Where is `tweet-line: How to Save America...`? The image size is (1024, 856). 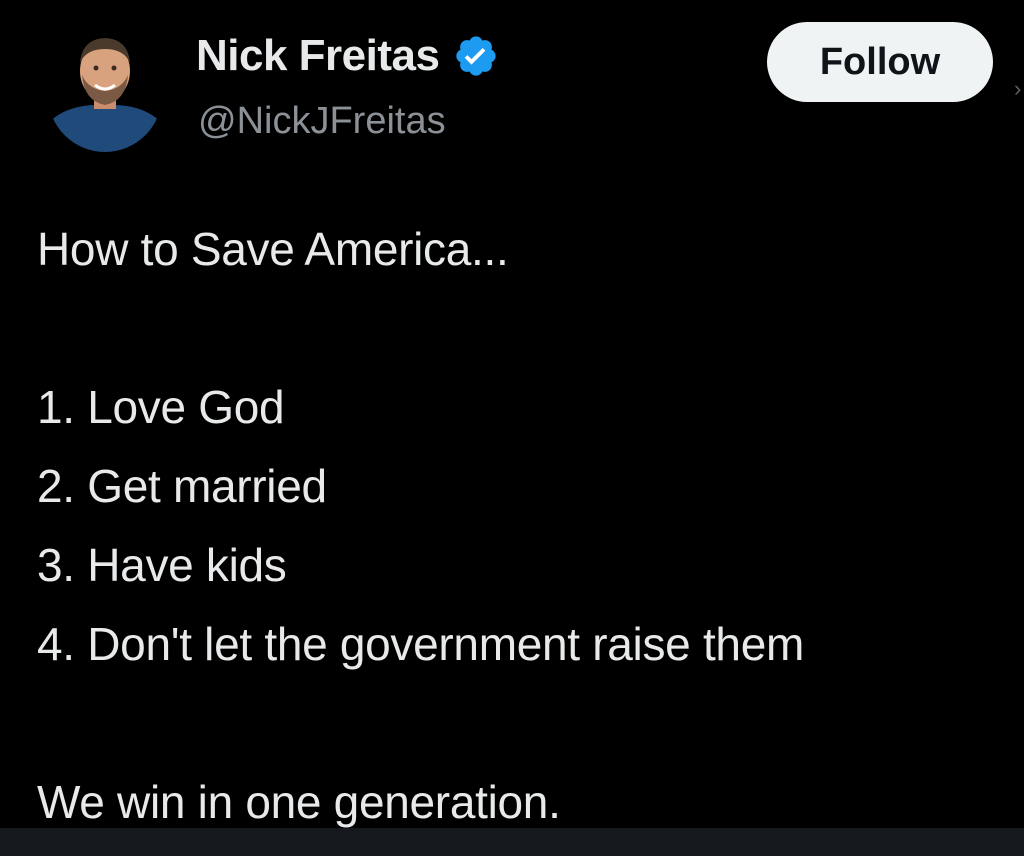 tweet-line: How to Save America... is located at coordinates (273, 249).